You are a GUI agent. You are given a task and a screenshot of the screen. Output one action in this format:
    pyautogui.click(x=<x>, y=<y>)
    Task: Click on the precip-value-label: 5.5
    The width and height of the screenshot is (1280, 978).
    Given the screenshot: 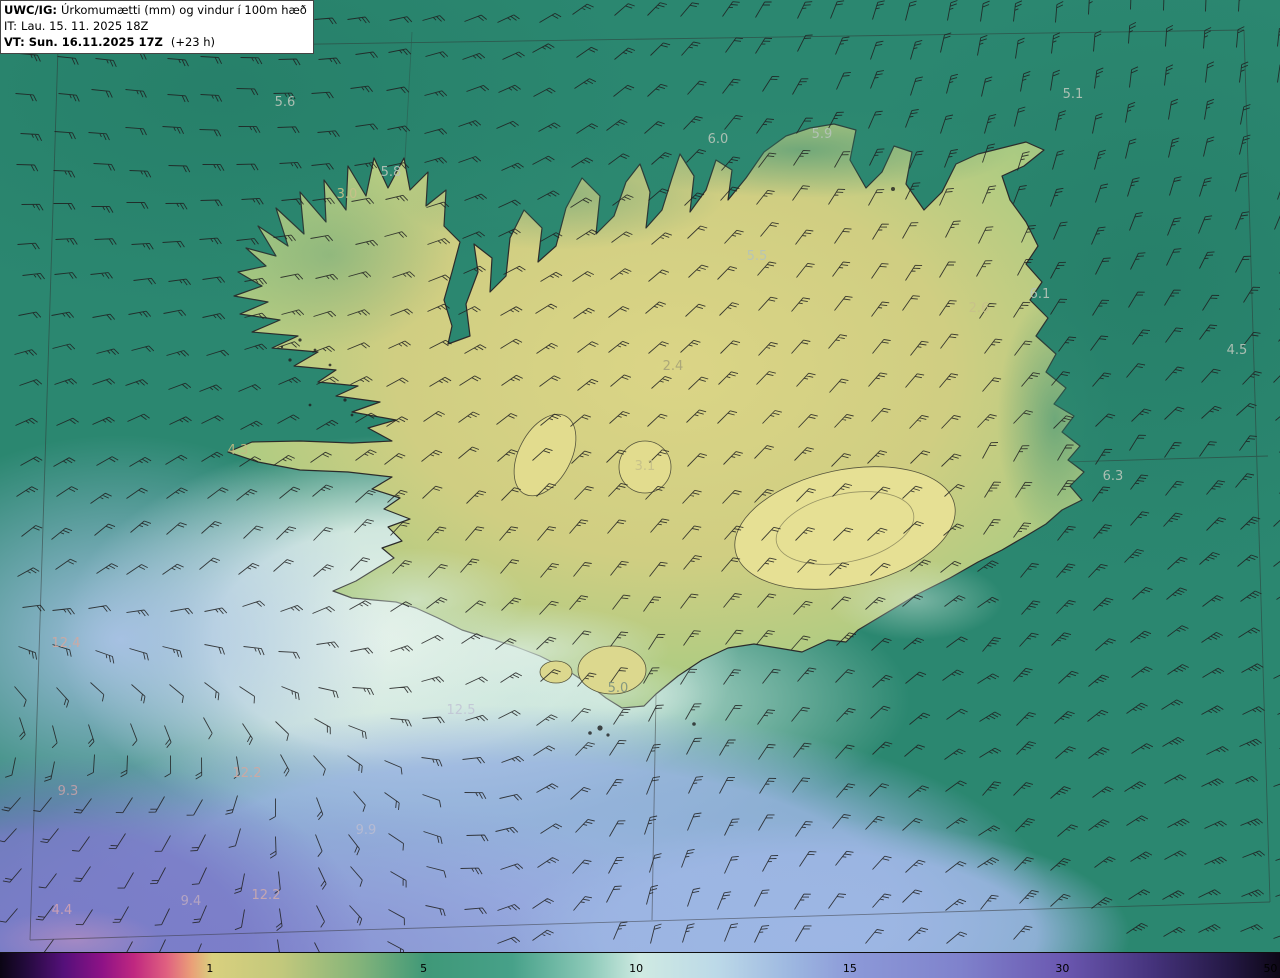 What is the action you would take?
    pyautogui.click(x=757, y=256)
    